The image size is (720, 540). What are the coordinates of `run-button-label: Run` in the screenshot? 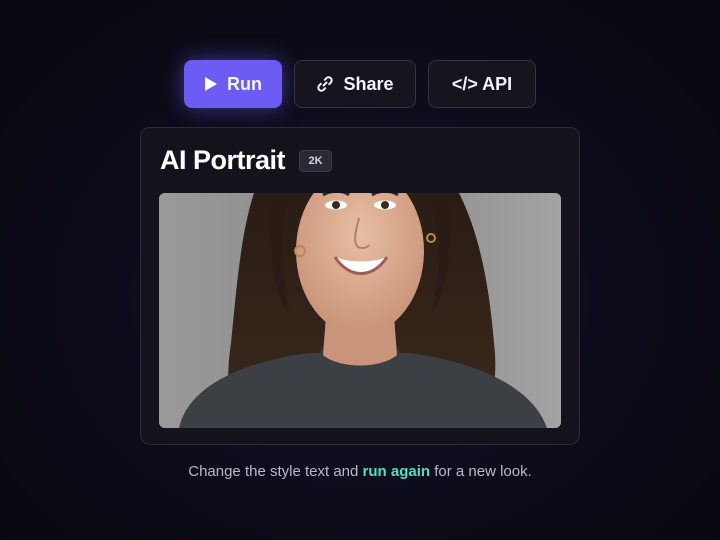 It's located at (244, 83).